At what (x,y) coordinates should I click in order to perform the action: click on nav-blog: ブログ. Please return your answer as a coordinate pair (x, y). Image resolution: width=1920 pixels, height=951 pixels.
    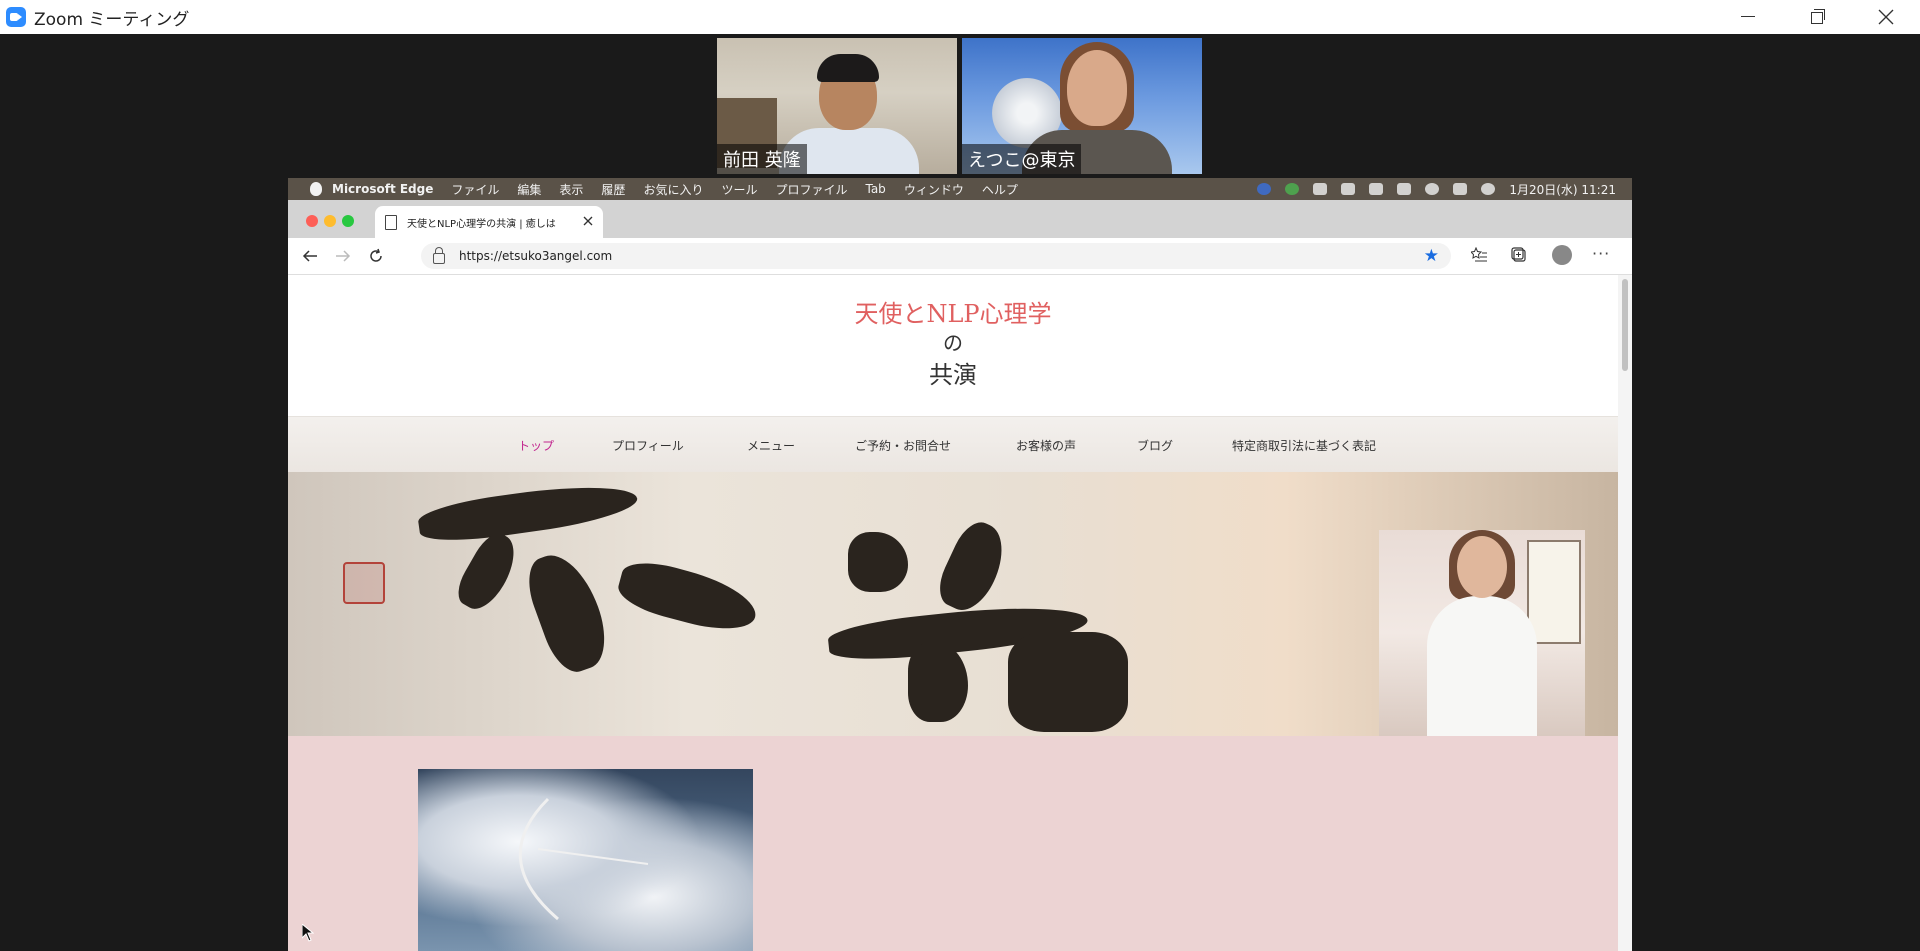
    Looking at the image, I should click on (1155, 445).